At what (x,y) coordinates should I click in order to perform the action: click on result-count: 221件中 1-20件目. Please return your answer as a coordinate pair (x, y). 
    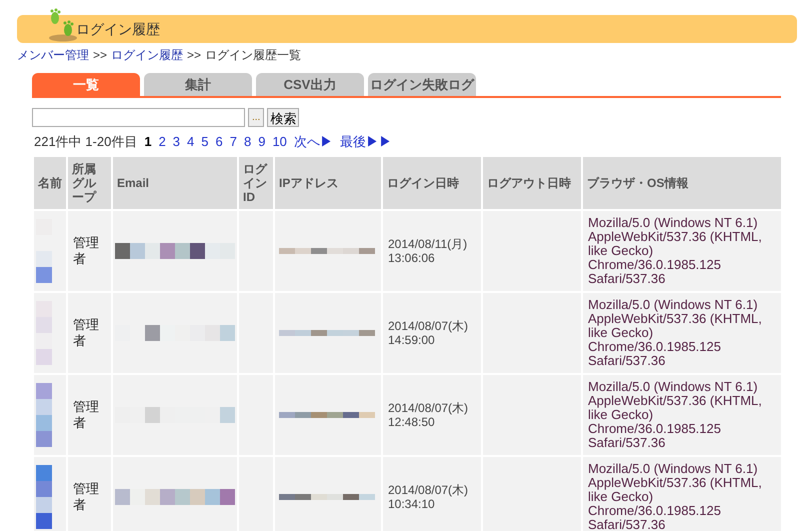
    Looking at the image, I should click on (86, 142).